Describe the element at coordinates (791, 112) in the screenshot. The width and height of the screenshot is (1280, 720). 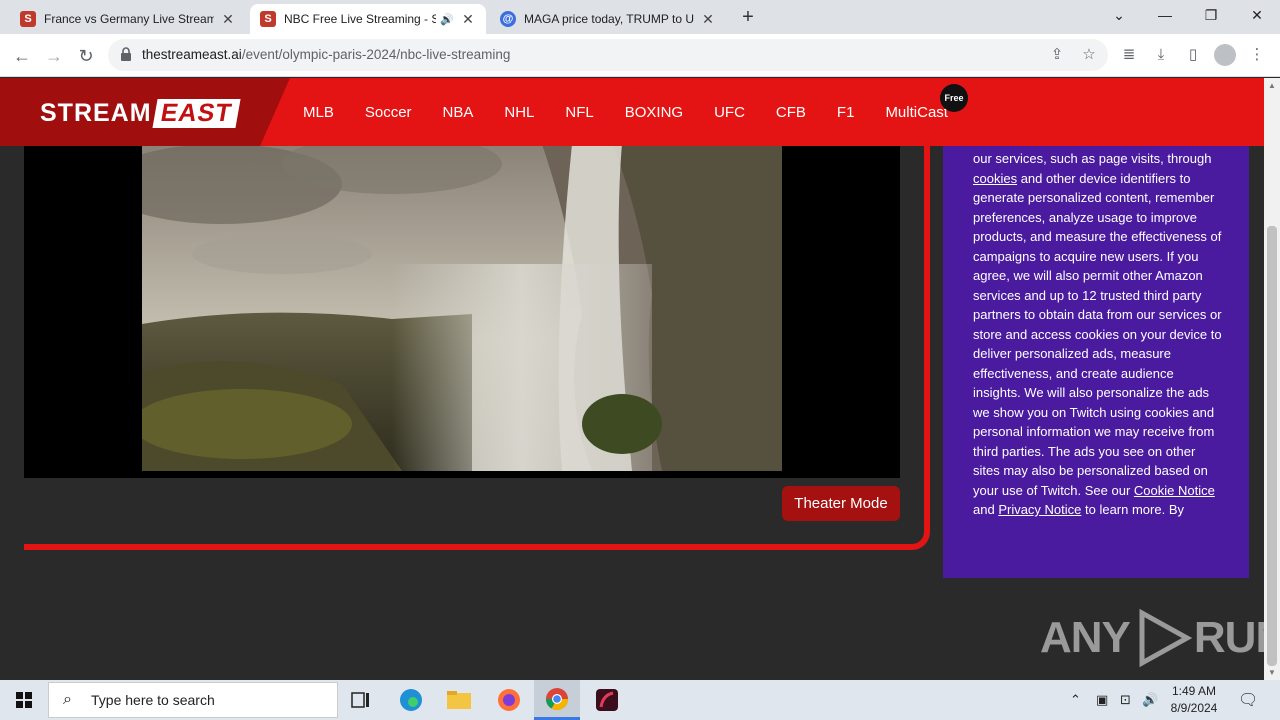
I see `nav-cfb: CFB` at that location.